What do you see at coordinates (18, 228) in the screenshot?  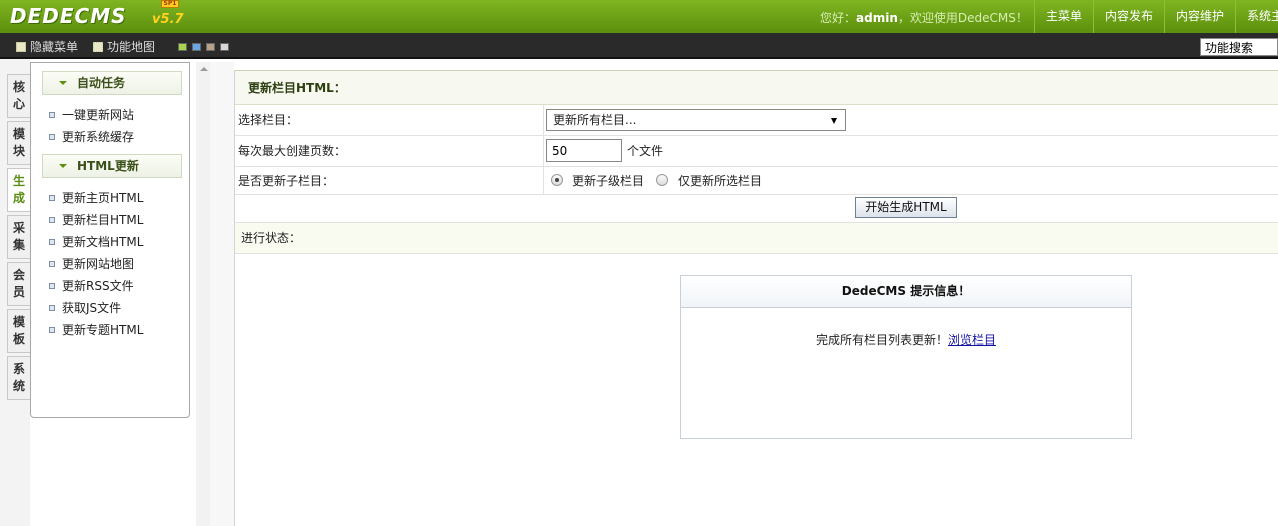 I see `tab-collect-char1: 采` at bounding box center [18, 228].